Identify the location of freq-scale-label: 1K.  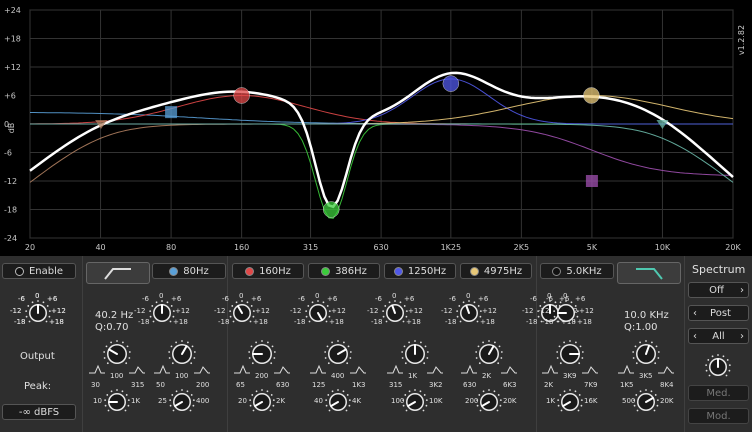
(136, 401).